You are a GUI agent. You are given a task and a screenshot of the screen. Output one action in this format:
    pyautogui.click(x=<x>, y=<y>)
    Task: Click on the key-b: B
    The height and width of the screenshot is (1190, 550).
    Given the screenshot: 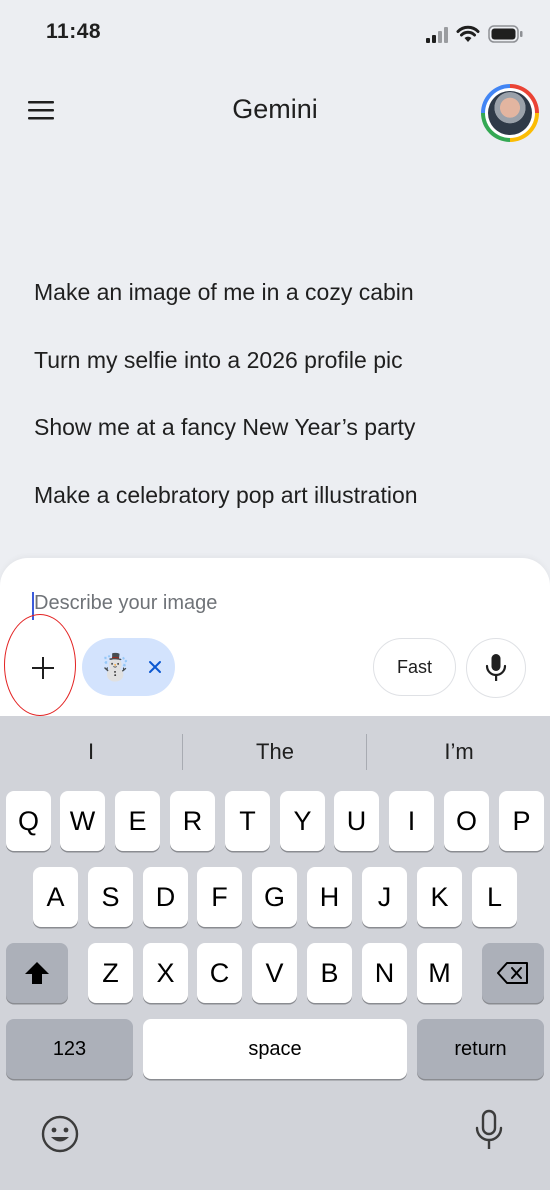 What is the action you would take?
    pyautogui.click(x=329, y=973)
    